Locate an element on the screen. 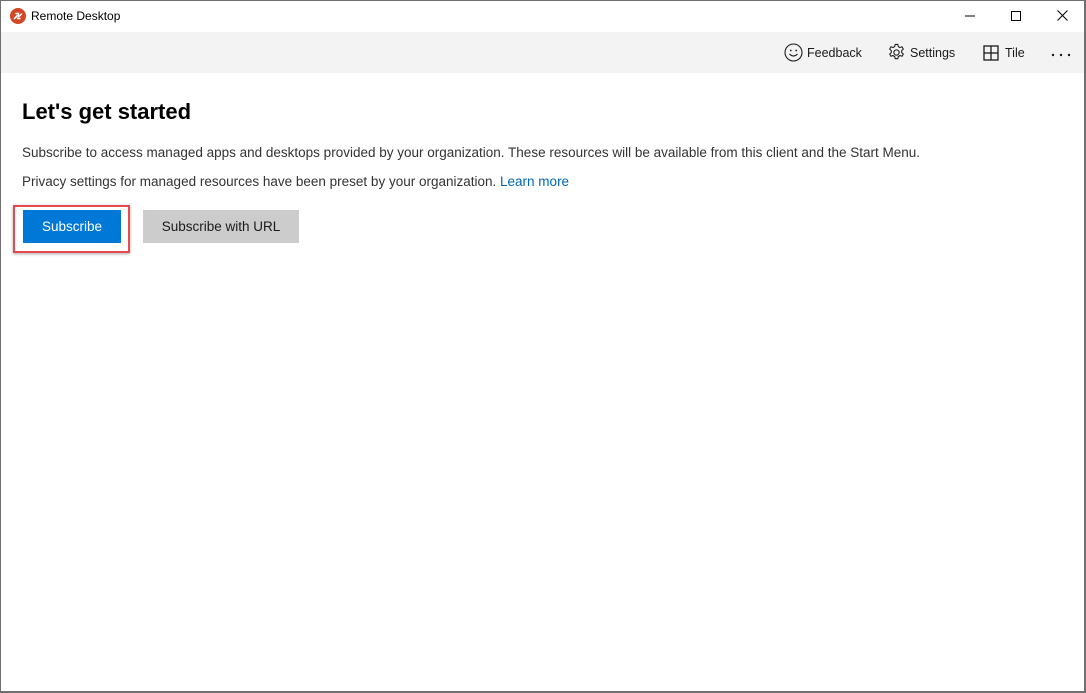 This screenshot has height=693, width=1086. subscribe-with-url-button: Subscribe with URL is located at coordinates (221, 226).